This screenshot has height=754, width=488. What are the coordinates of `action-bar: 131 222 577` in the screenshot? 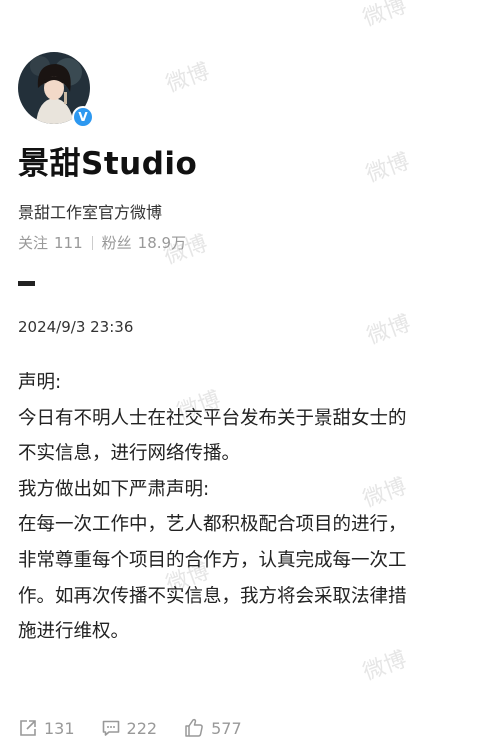 It's located at (143, 728).